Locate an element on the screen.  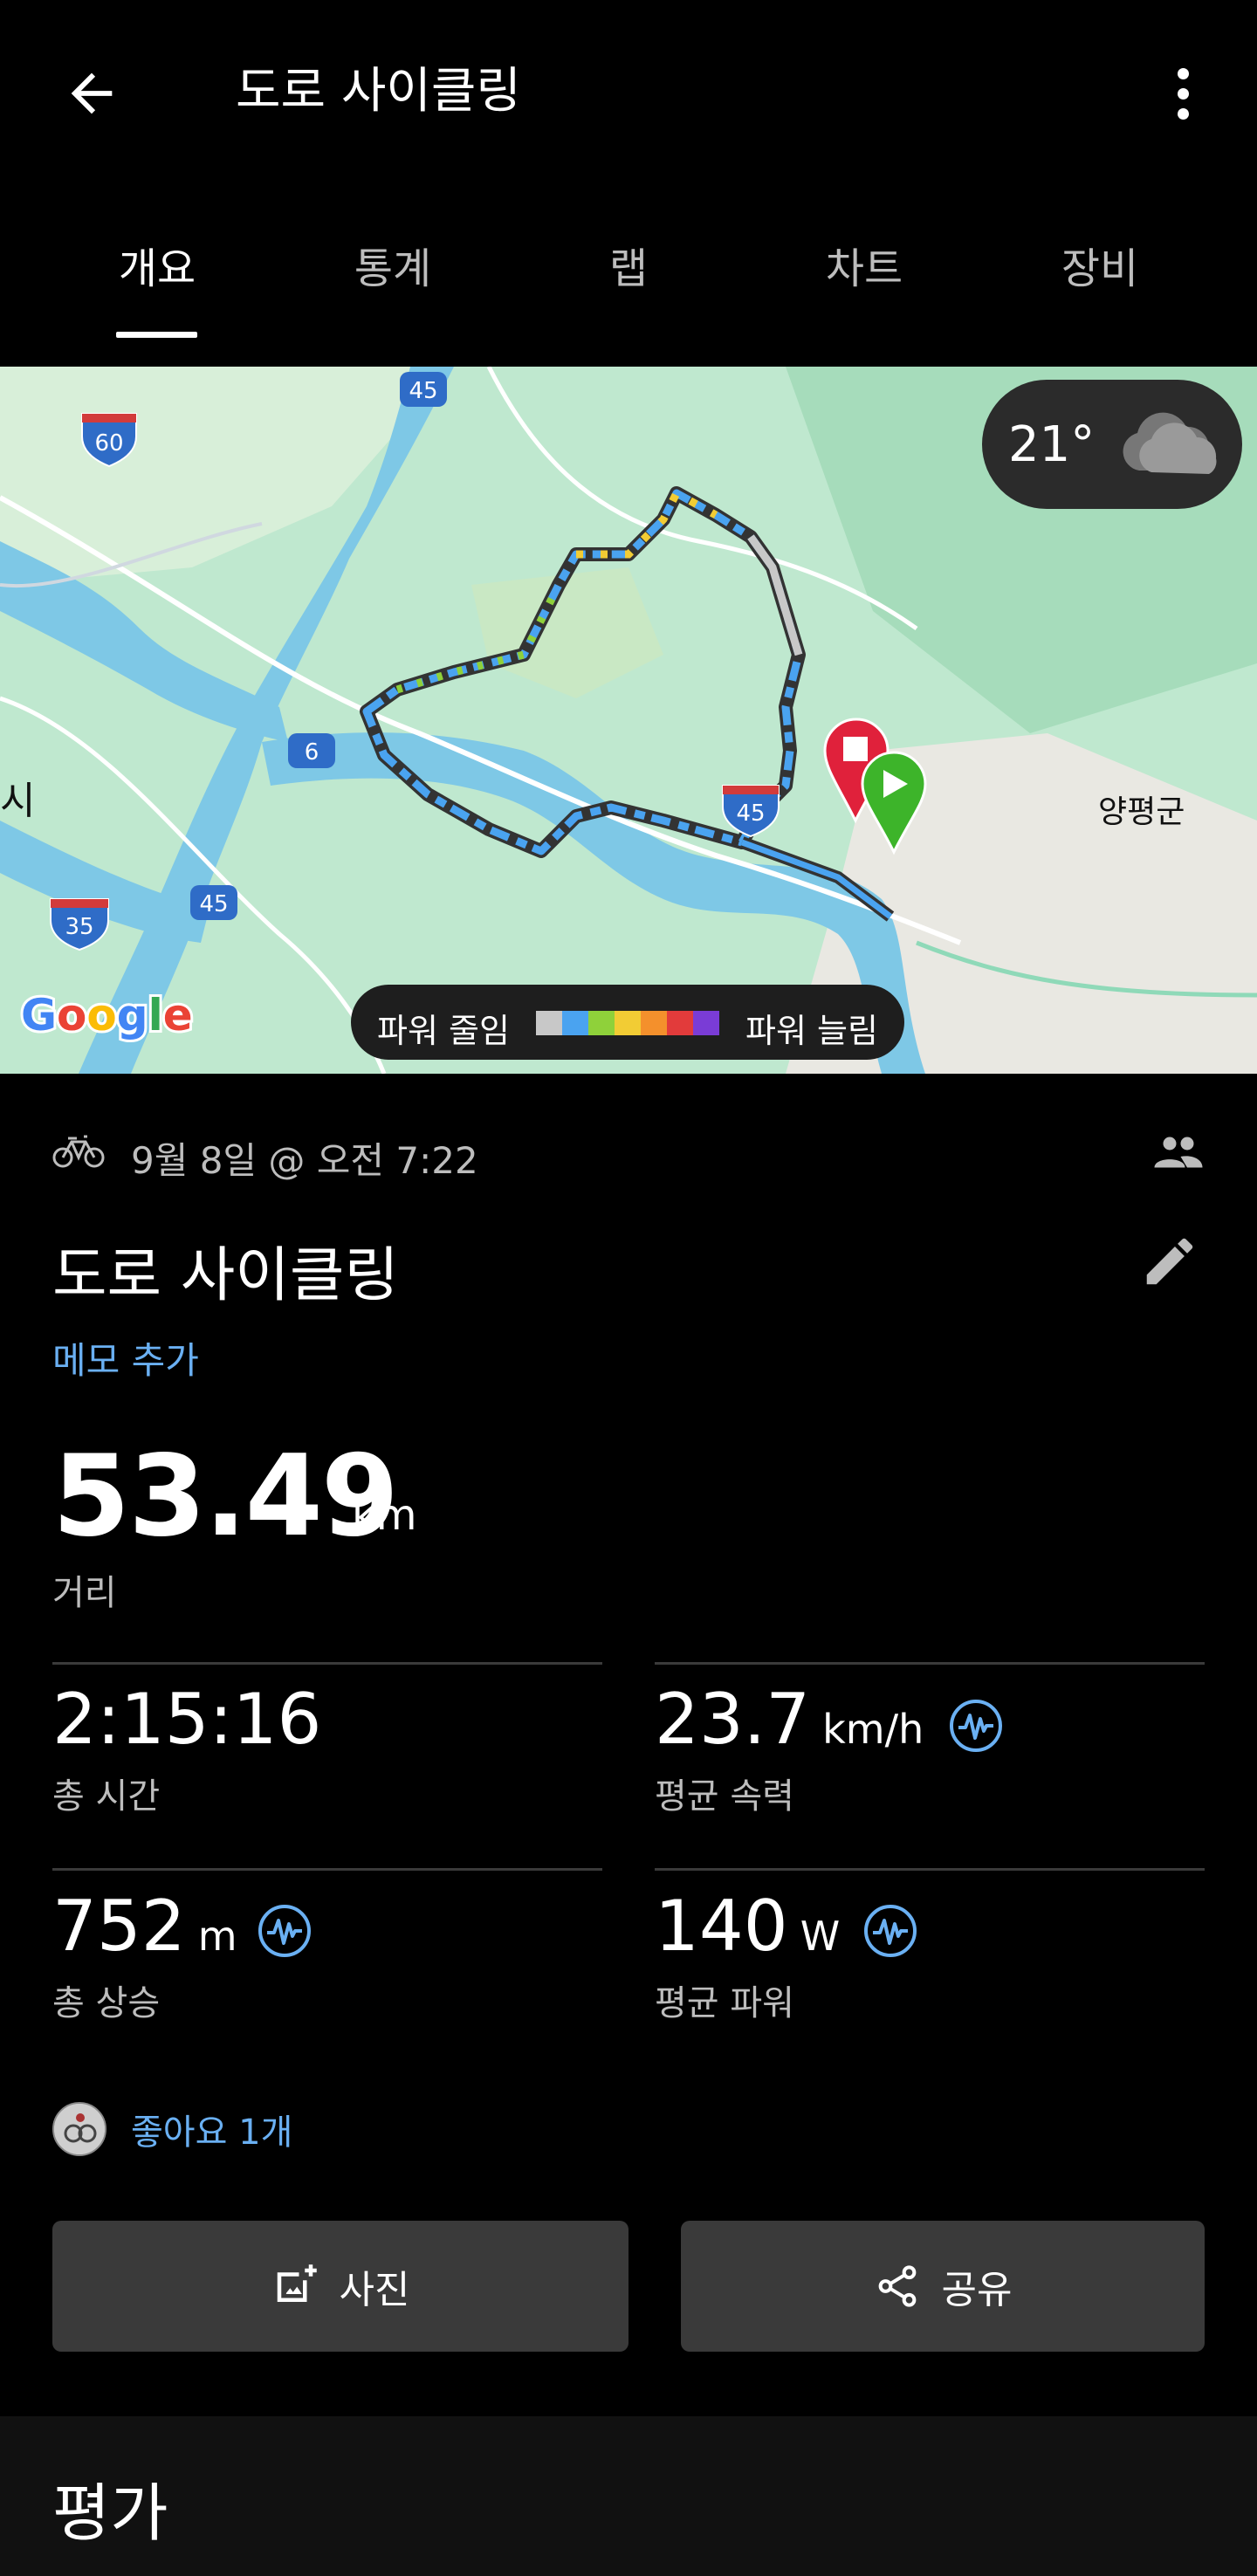
place-label-yangpyeong: 양평군 is located at coordinates (1142, 812).